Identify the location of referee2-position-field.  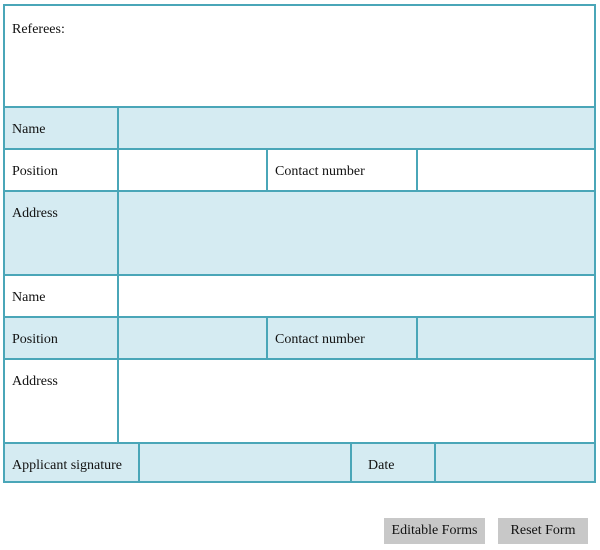
(191, 338).